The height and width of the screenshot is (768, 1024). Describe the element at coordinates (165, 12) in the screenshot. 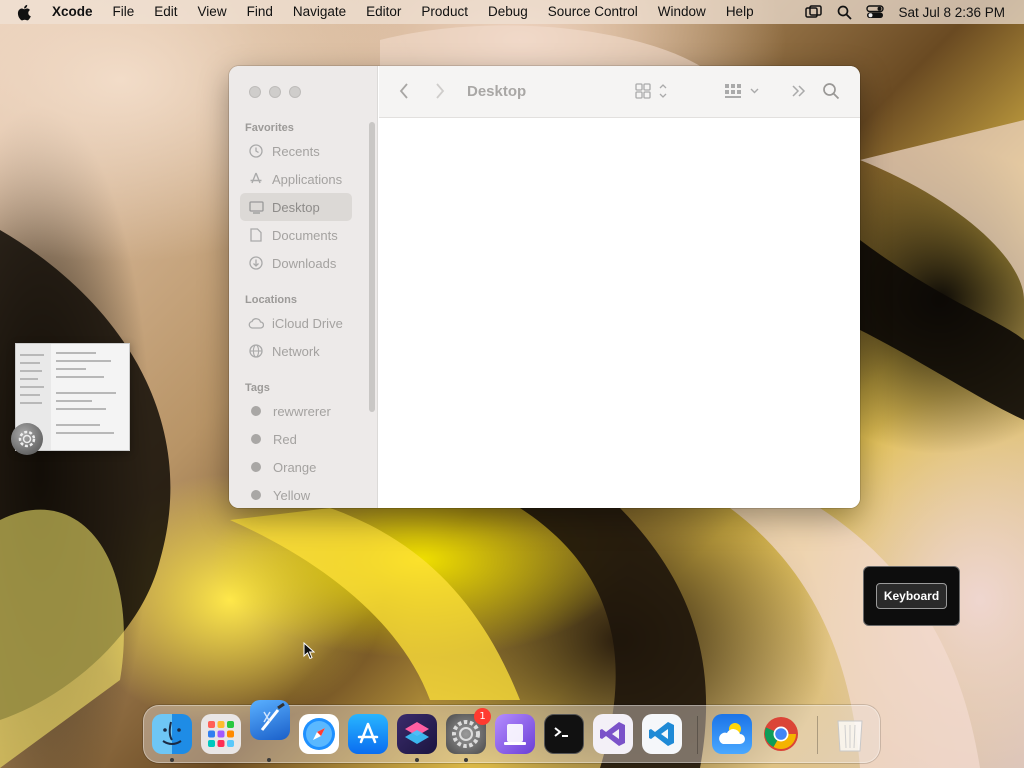

I see `menu-edit: Edit` at that location.